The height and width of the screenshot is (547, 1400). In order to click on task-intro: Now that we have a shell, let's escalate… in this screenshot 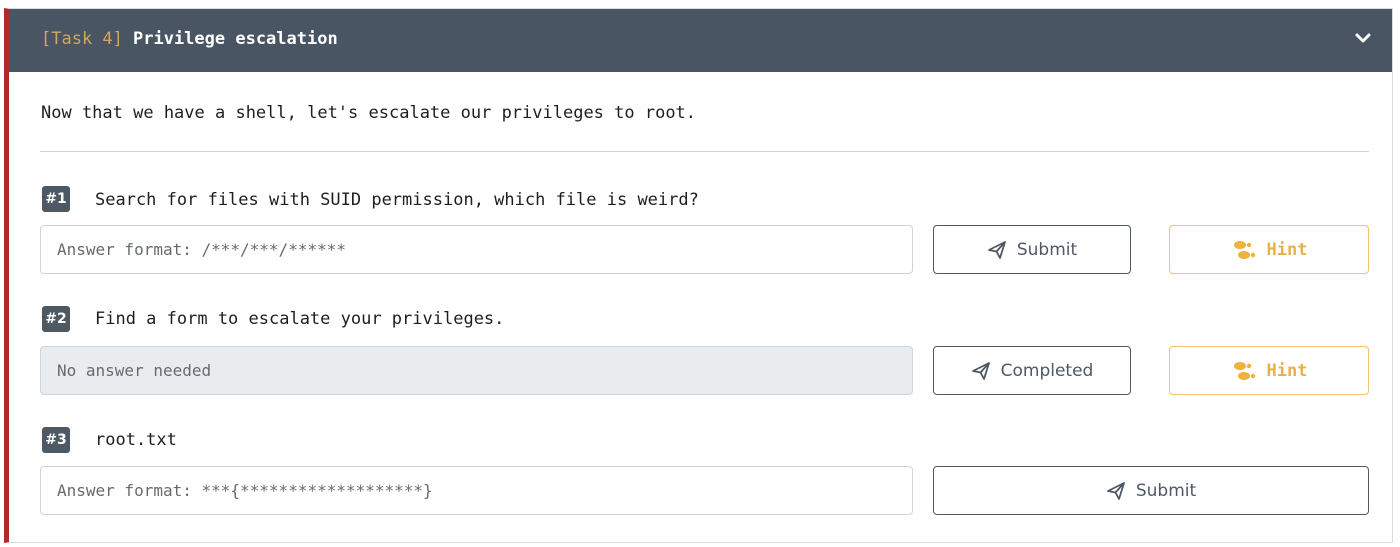, I will do `click(369, 113)`.